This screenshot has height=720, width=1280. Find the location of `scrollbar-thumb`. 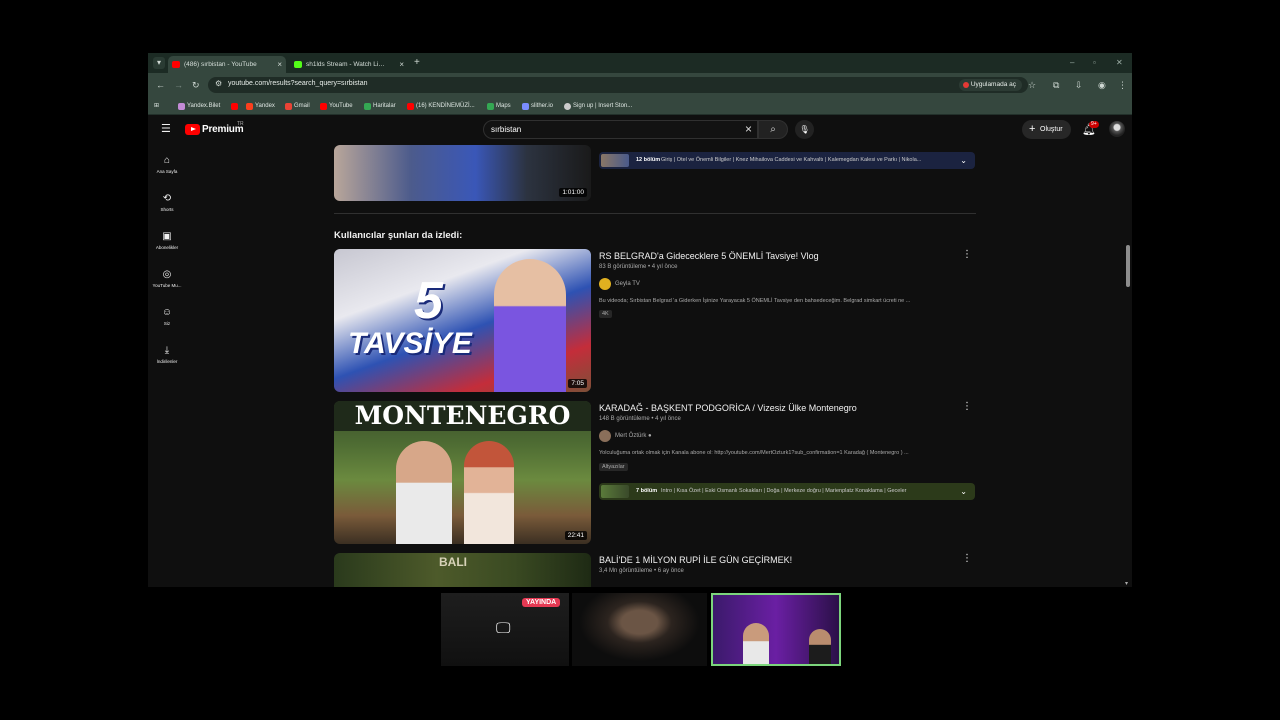

scrollbar-thumb is located at coordinates (1128, 266).